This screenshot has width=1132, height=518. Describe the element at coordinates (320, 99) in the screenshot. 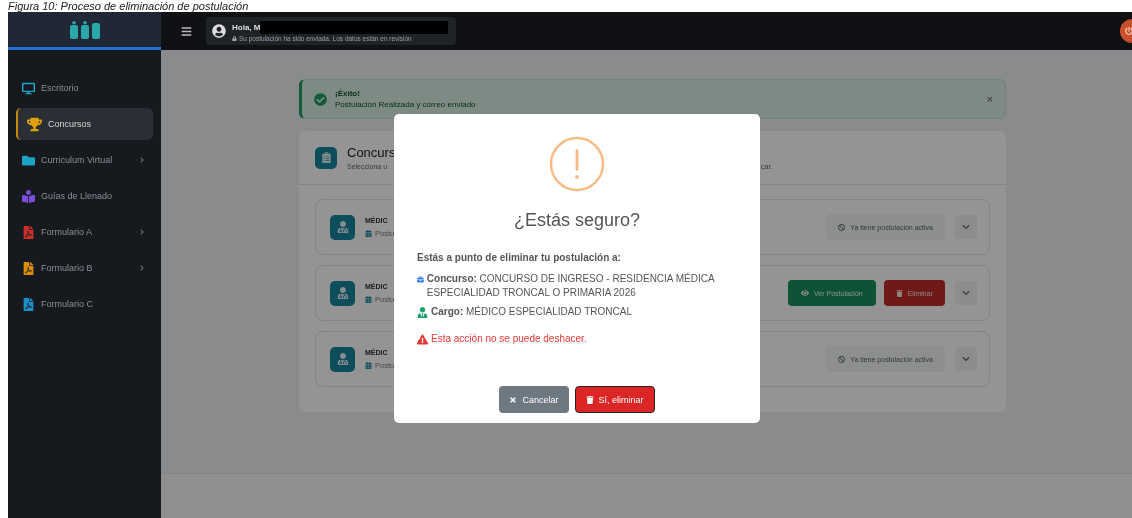

I see `check-icon` at that location.